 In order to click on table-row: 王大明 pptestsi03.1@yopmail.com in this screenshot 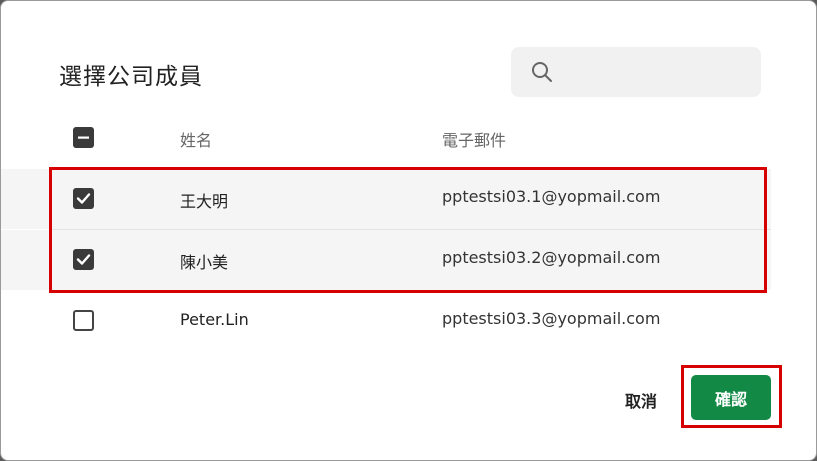, I will do `click(386, 199)`.